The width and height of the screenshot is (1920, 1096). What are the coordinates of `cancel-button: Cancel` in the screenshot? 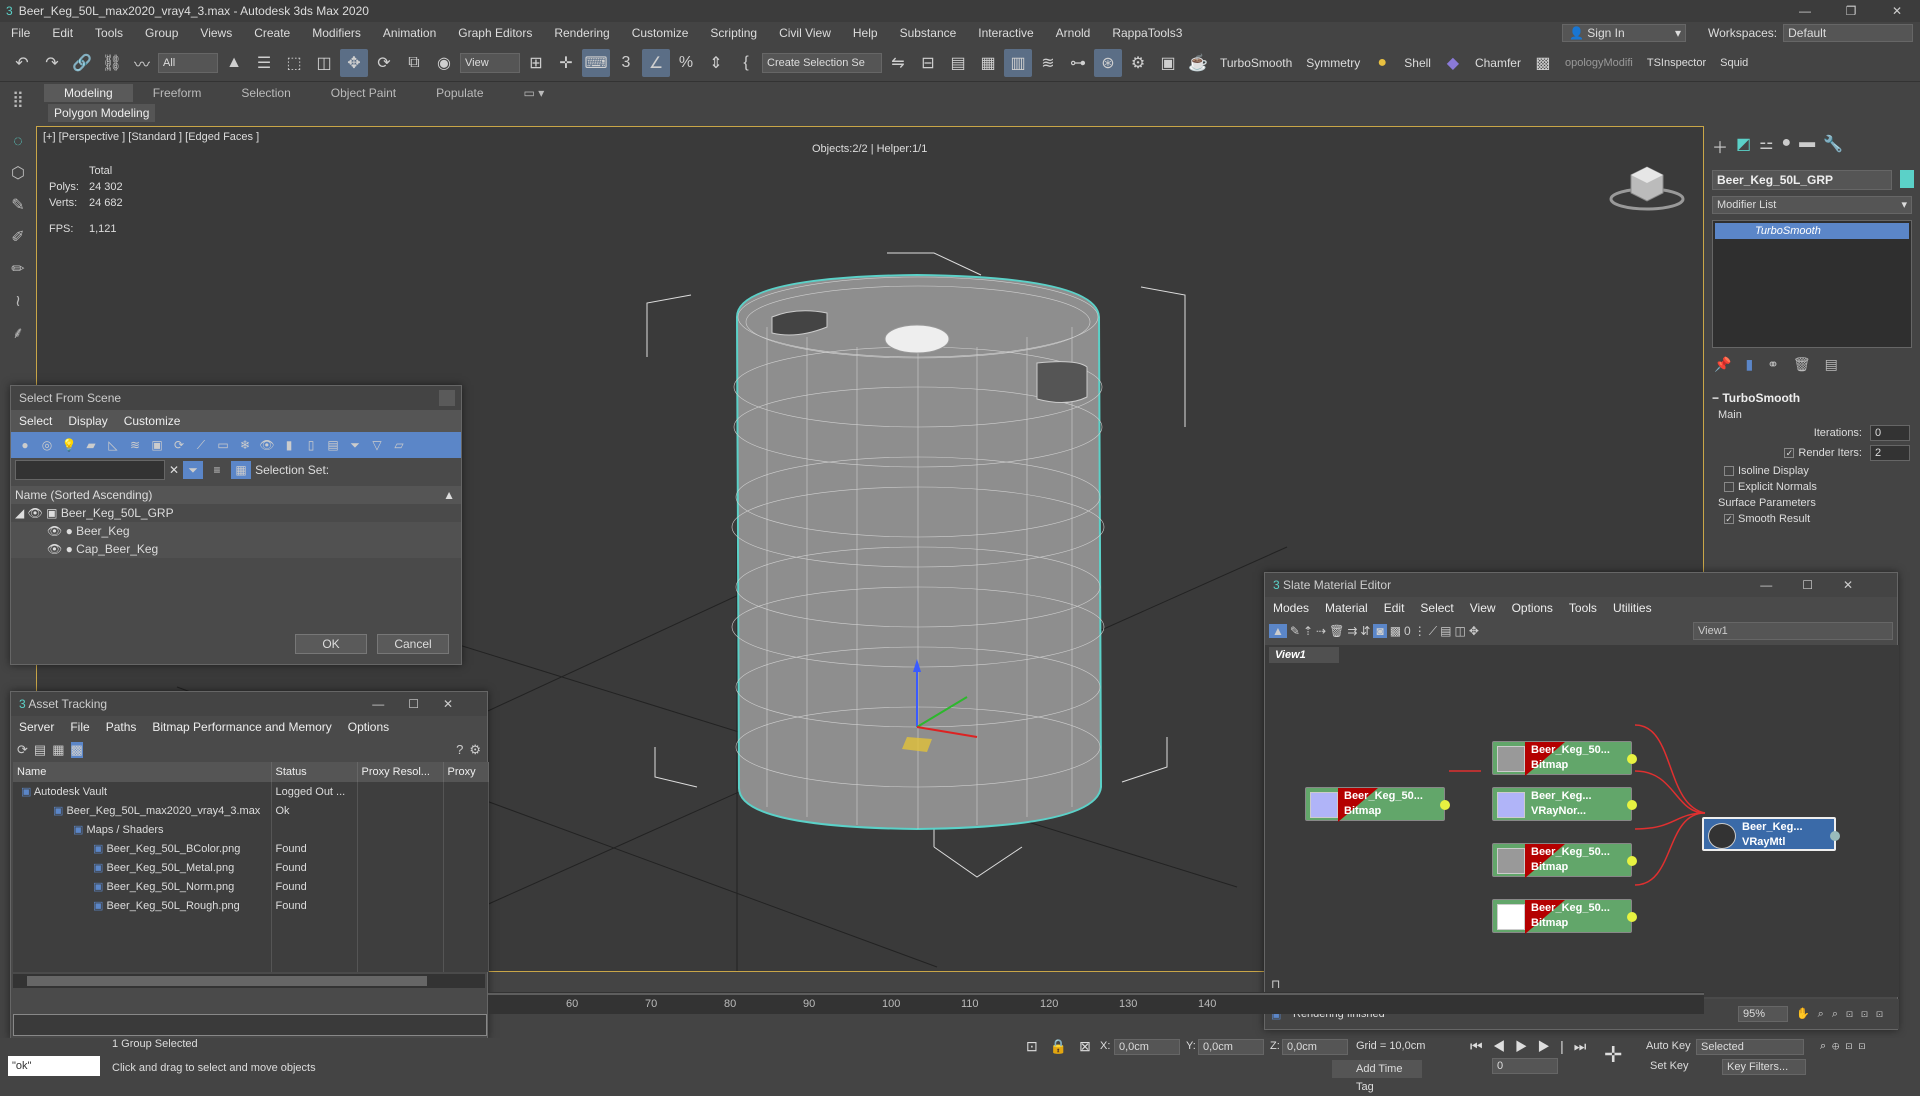 It's located at (413, 644).